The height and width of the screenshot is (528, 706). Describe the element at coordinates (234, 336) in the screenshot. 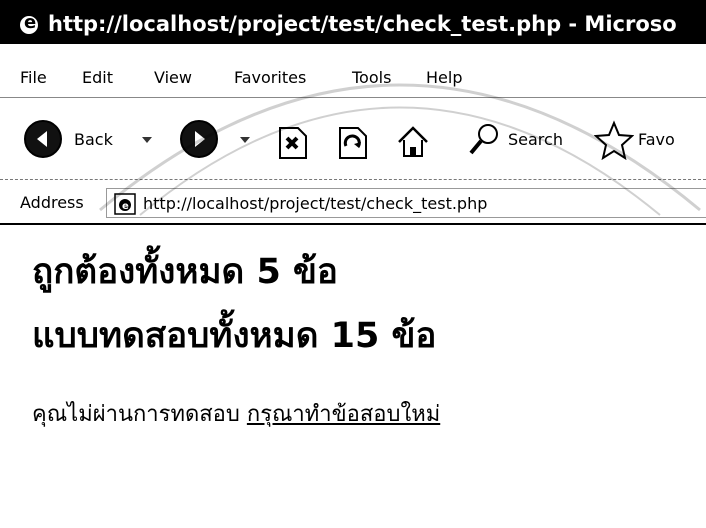

I see `total-count-heading: แบบทดสอบทั้งหมด 15 ข้อ` at that location.